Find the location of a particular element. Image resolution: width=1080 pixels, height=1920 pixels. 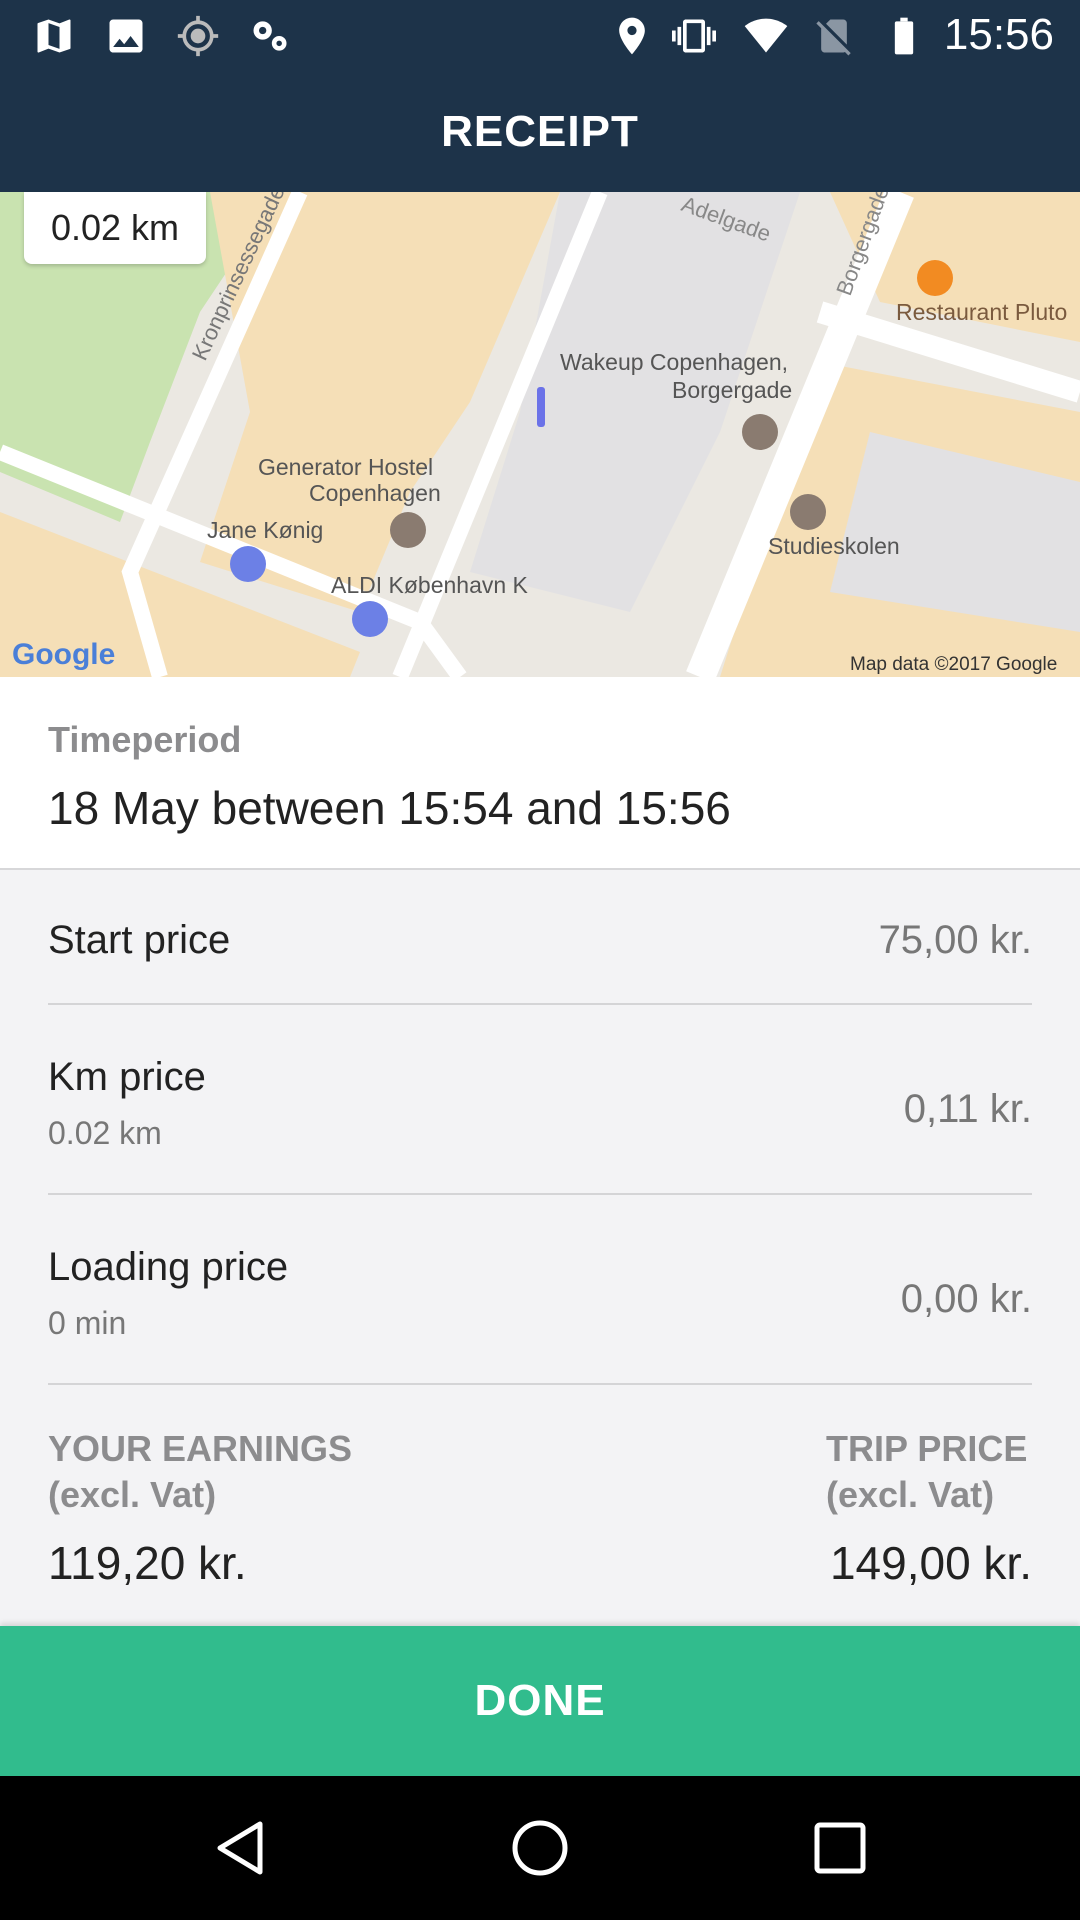

no-sim-icon is located at coordinates (834, 36).